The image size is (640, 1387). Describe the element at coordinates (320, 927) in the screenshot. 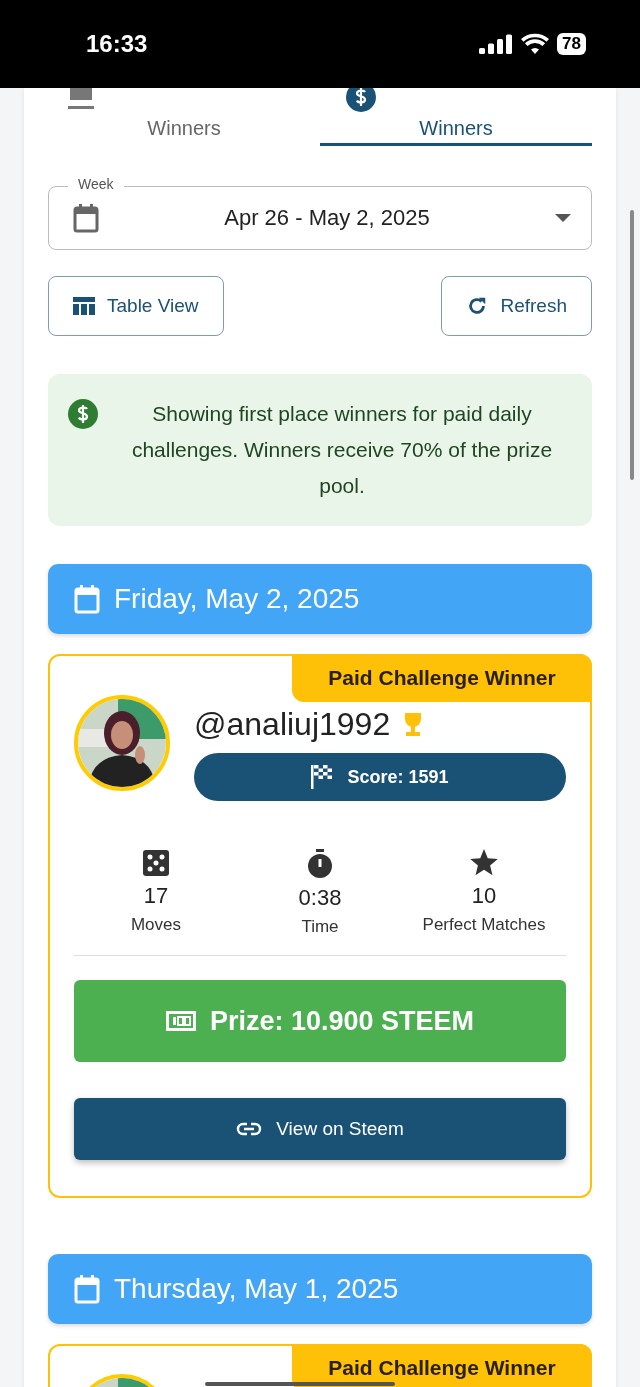

I see `stat-label: Time` at that location.